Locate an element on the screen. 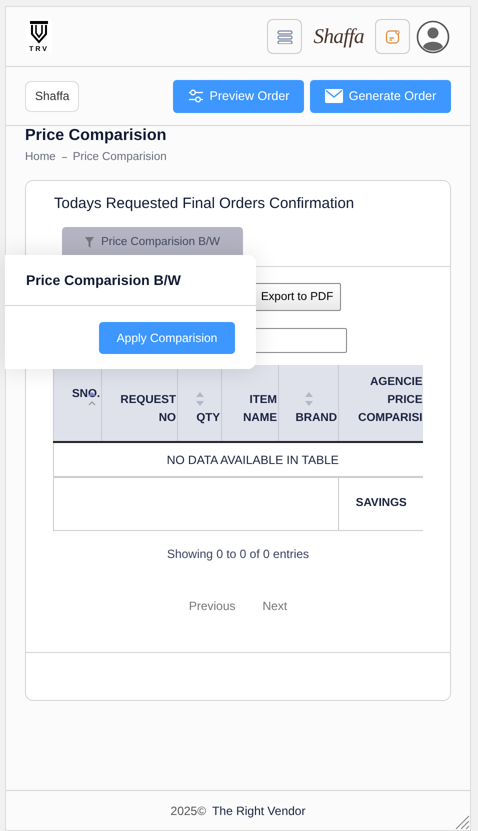  message-icon is located at coordinates (392, 36).